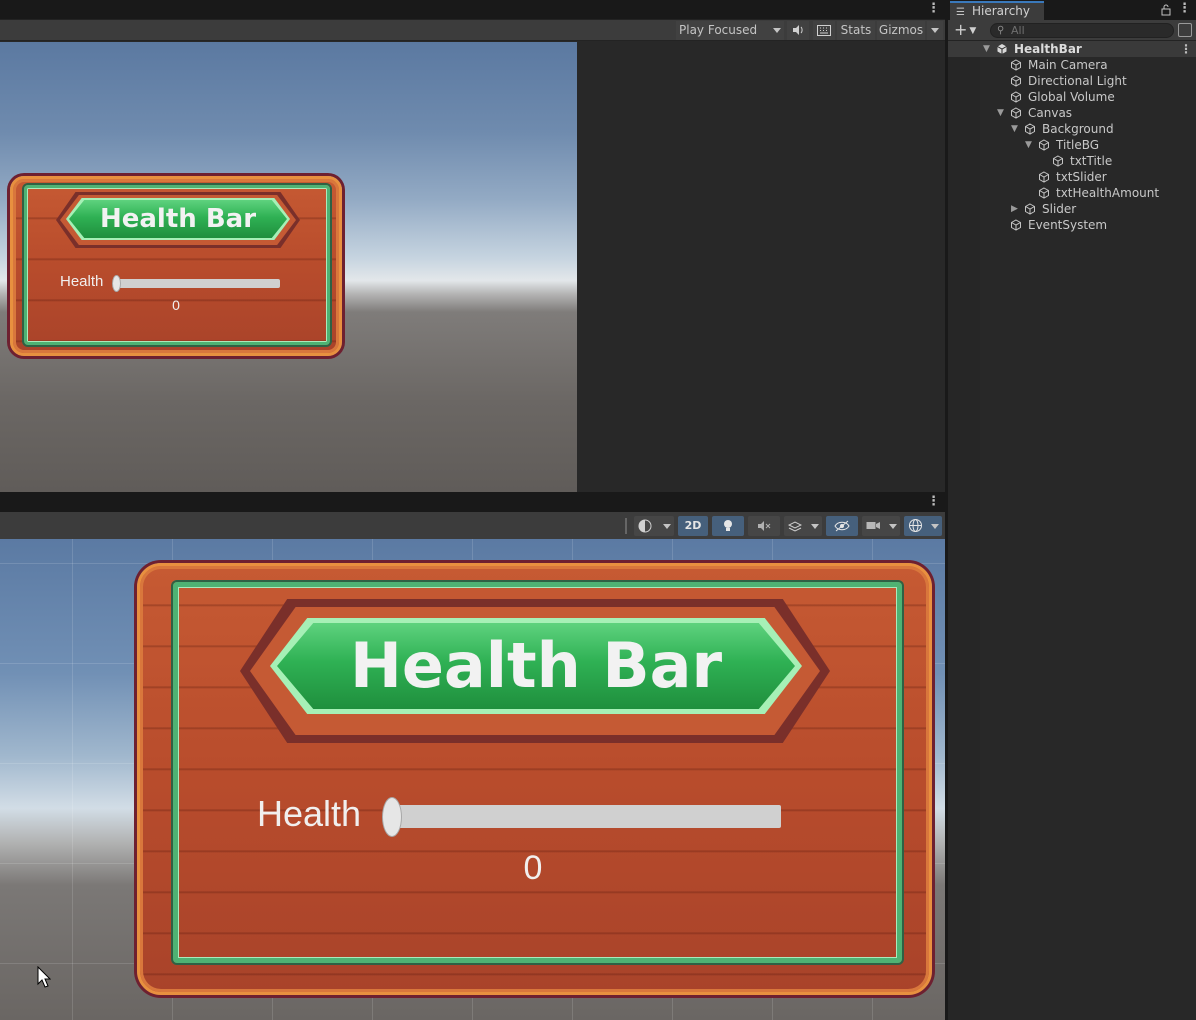 This screenshot has height=1020, width=1196. I want to click on stats-button: Stats, so click(856, 30).